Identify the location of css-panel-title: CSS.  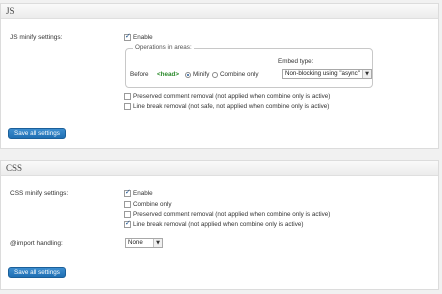
(219, 168).